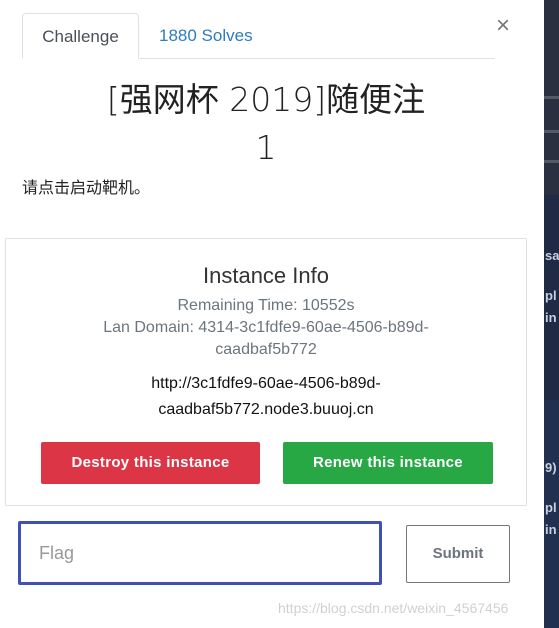  I want to click on renew-instance-button: Renew this instance, so click(388, 463).